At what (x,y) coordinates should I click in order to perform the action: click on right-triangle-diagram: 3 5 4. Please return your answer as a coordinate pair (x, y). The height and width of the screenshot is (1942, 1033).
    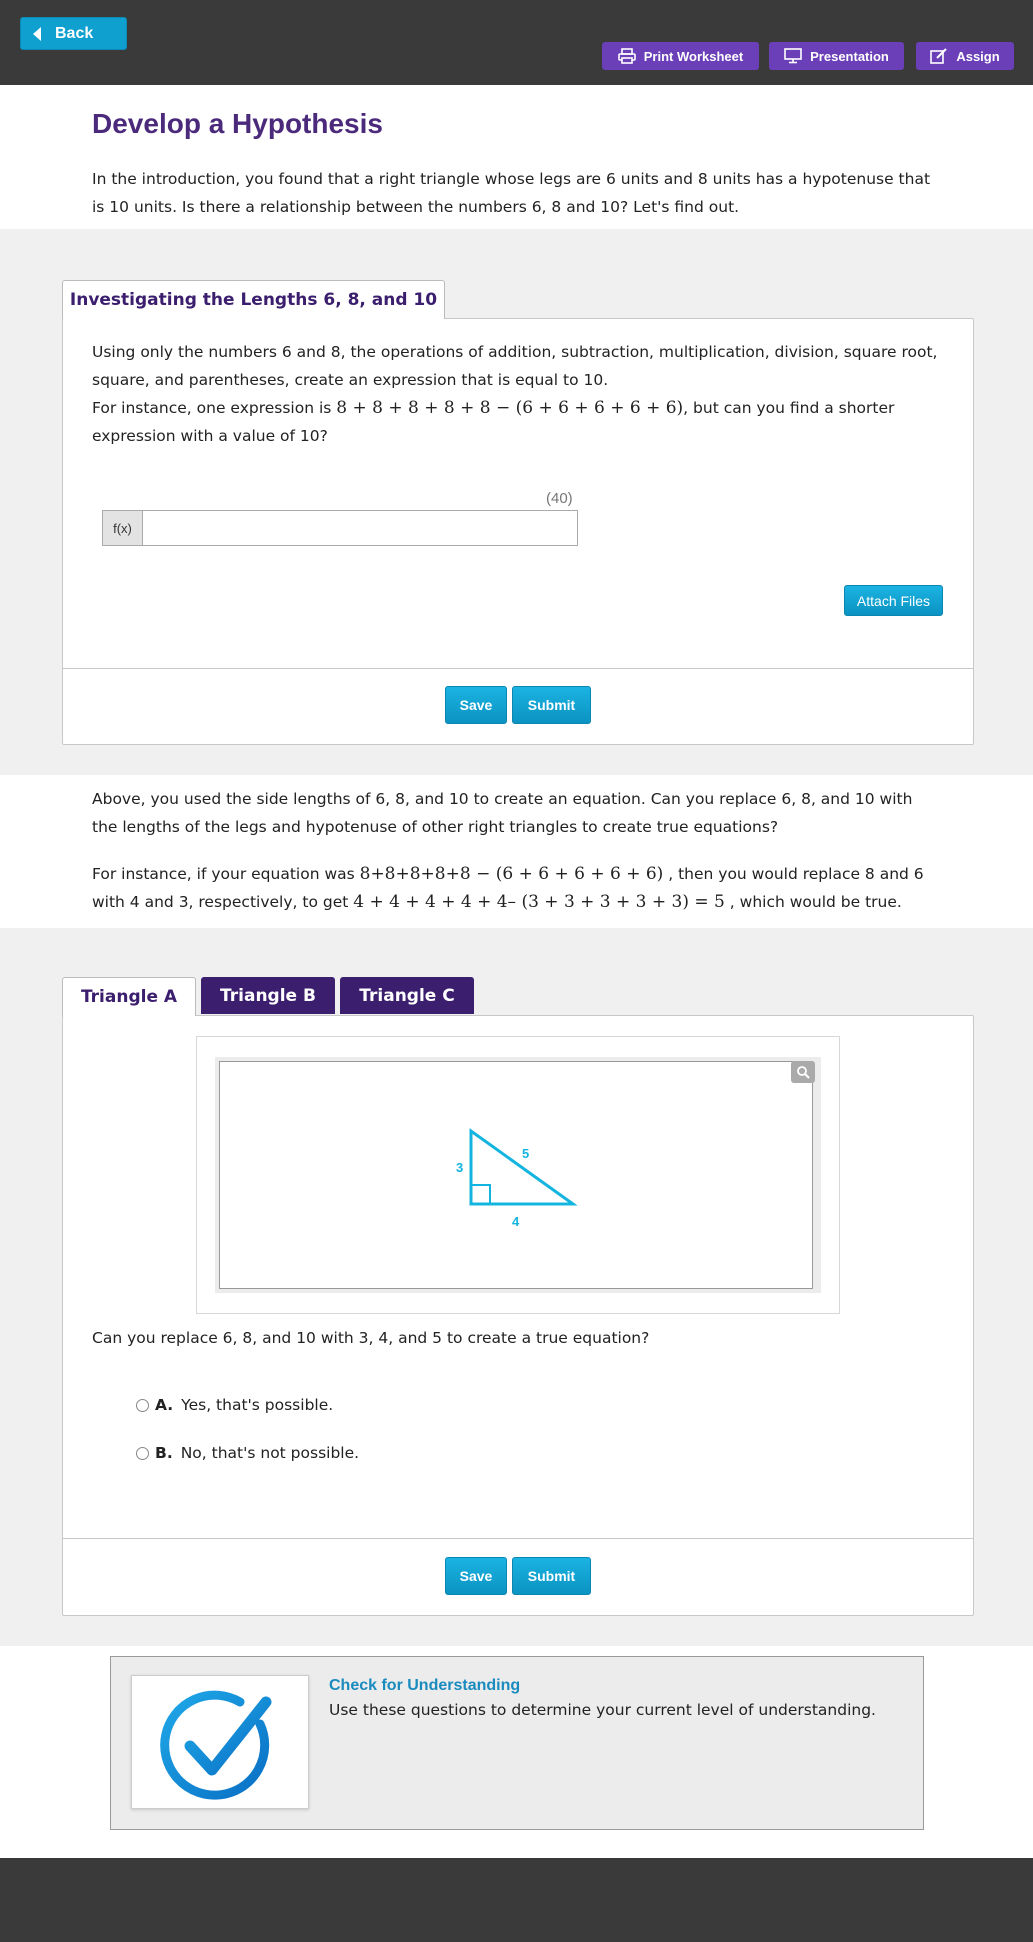
    Looking at the image, I should click on (517, 1178).